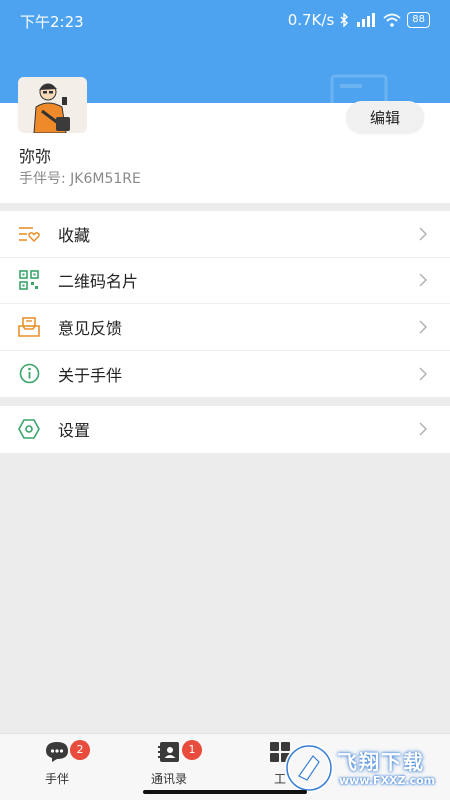 The height and width of the screenshot is (800, 450). Describe the element at coordinates (225, 374) in the screenshot. I see `menu-item-about: 关于手伴` at that location.